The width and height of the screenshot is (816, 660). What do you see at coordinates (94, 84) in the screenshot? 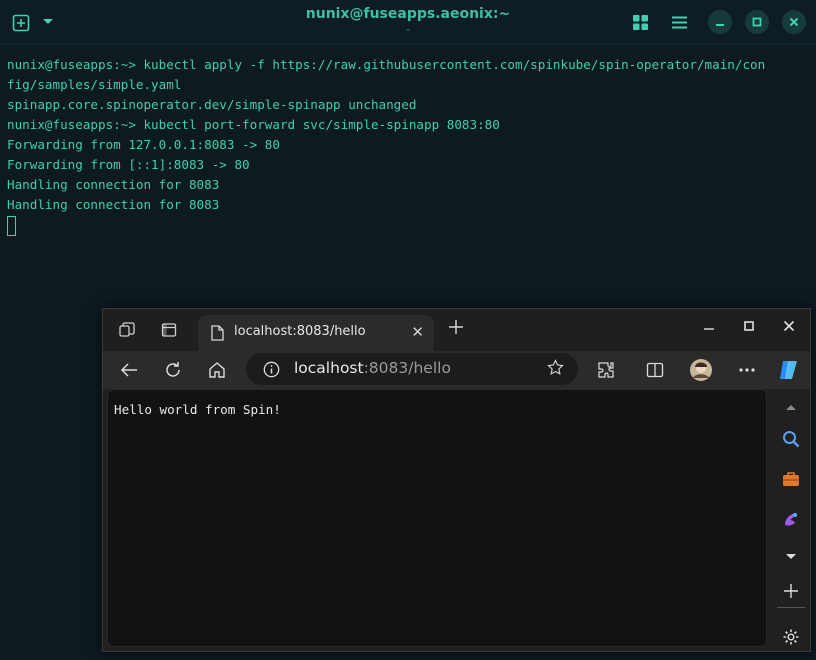
I see `terminal-line: fig/samples/simple.yaml` at bounding box center [94, 84].